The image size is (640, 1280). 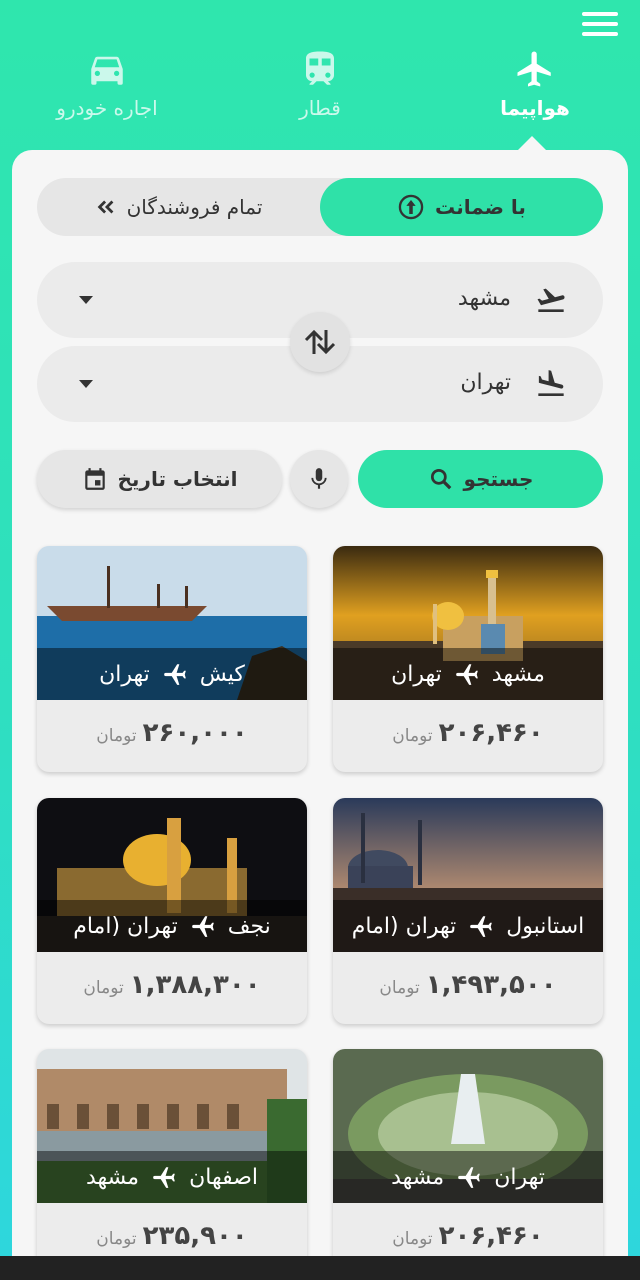 I want to click on route-card: استانبول تهران (امام ۱,۴۹۳,۵۰۰تومان, so click(x=468, y=911).